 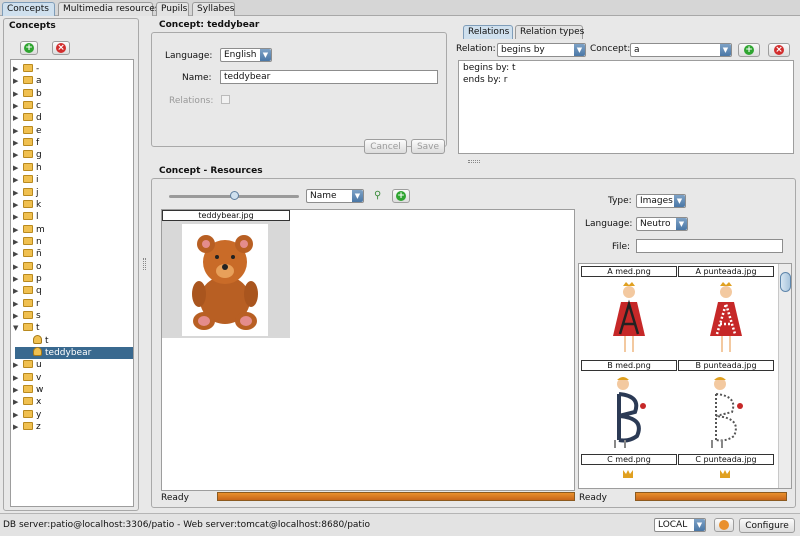 What do you see at coordinates (73, 230) in the screenshot?
I see `tree-folder: ▶ m` at bounding box center [73, 230].